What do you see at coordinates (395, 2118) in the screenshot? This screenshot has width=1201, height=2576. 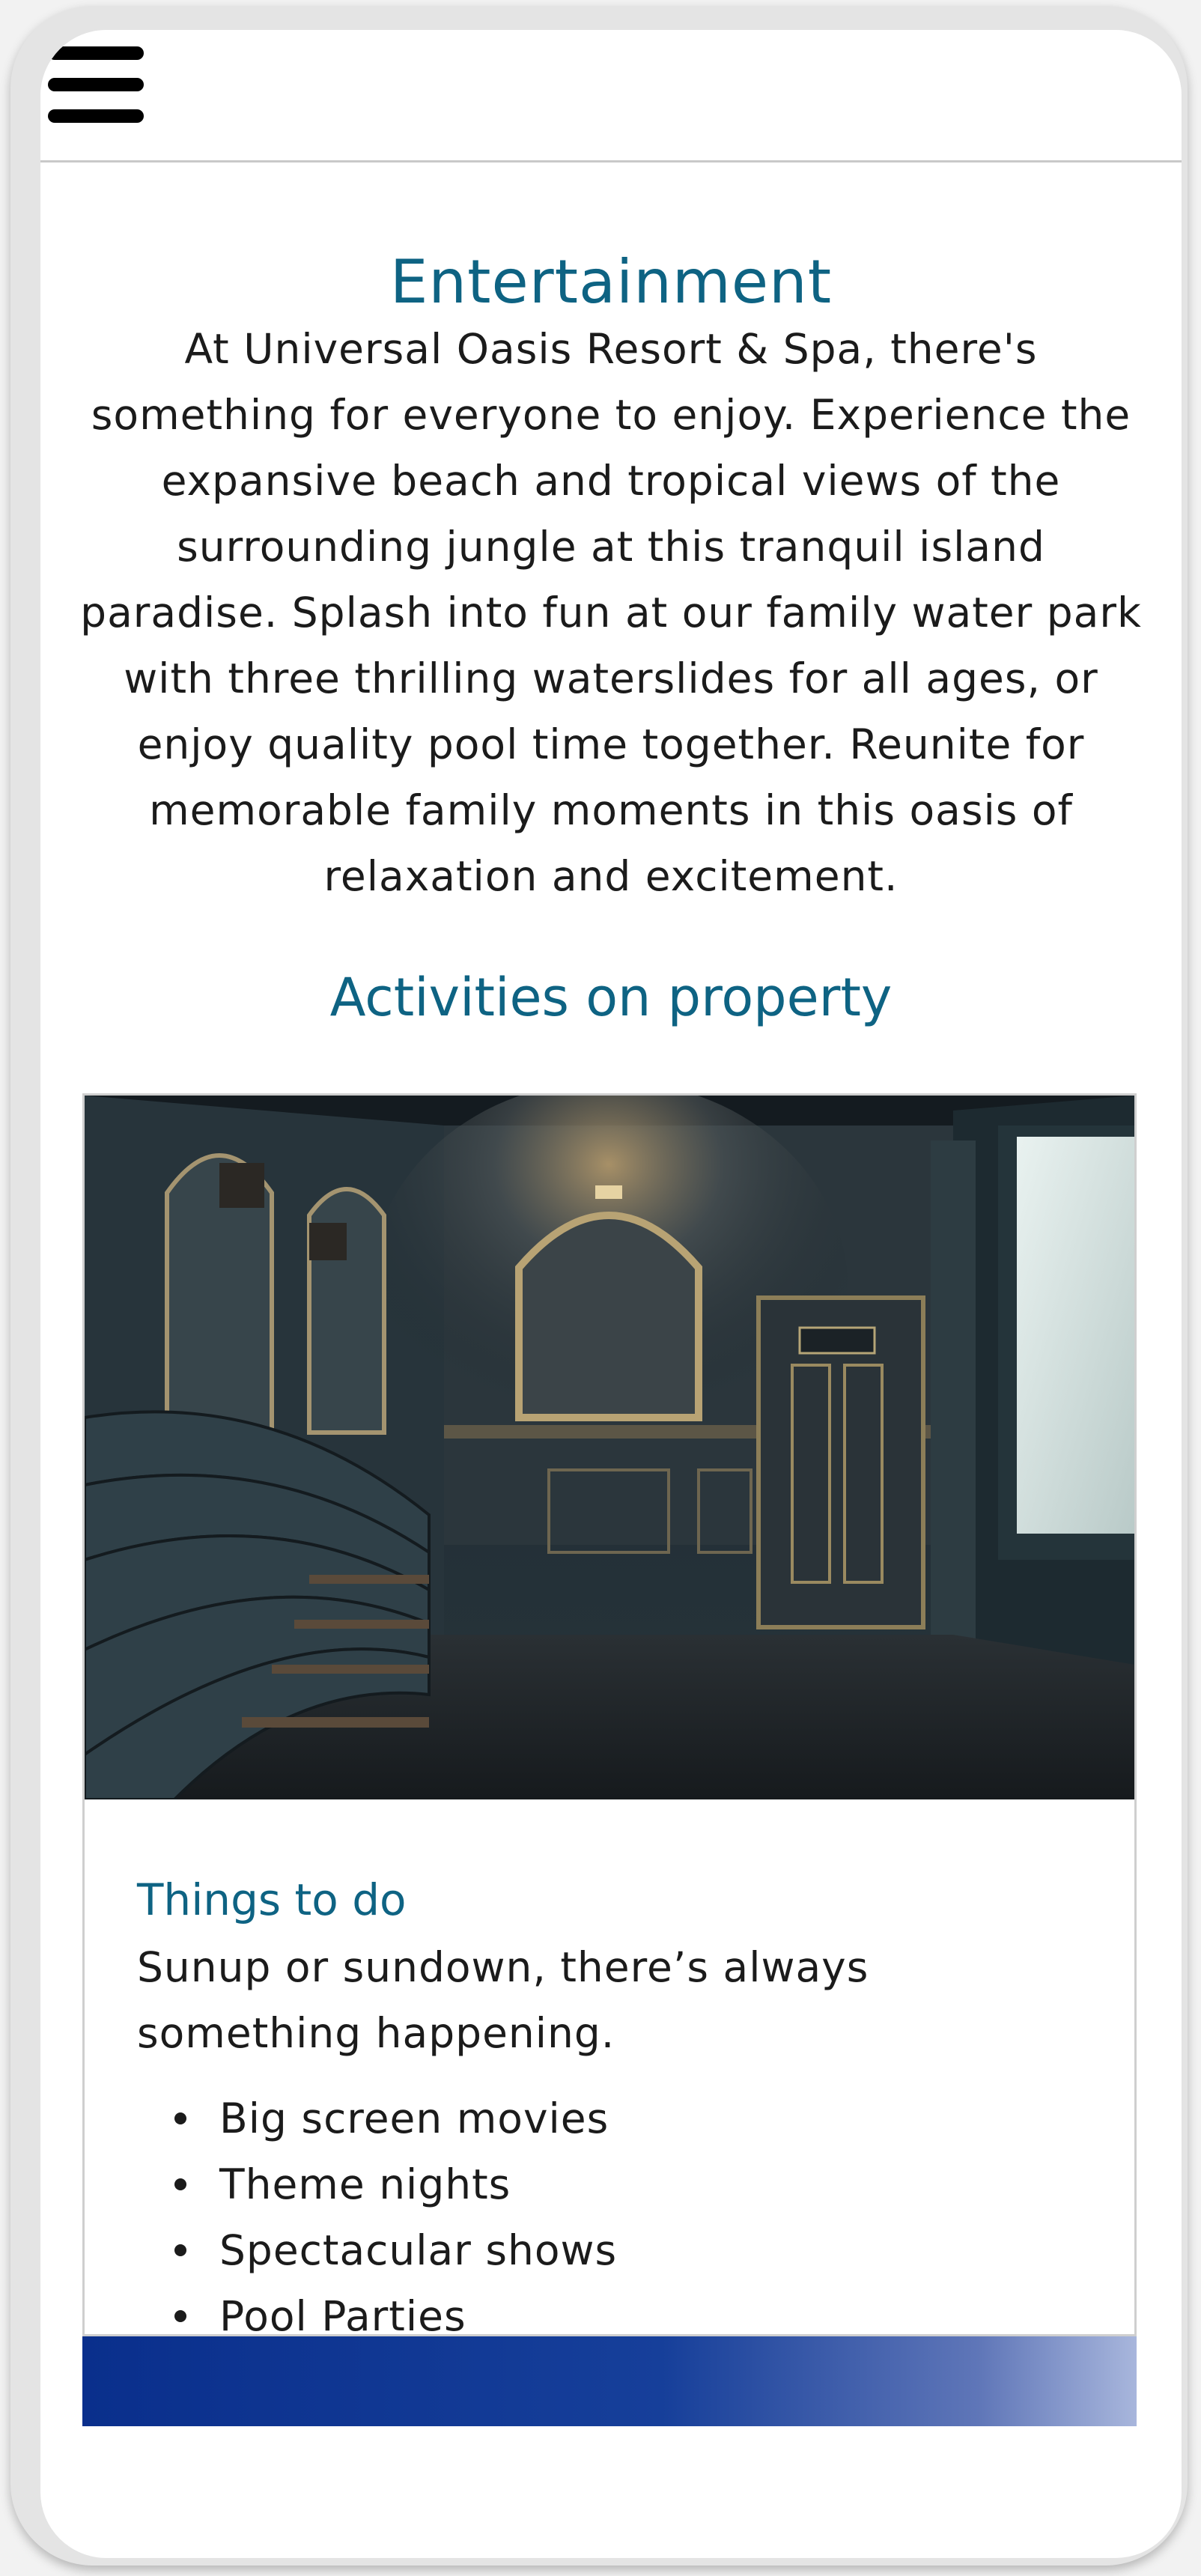 I see `list-item: Big screen movies` at bounding box center [395, 2118].